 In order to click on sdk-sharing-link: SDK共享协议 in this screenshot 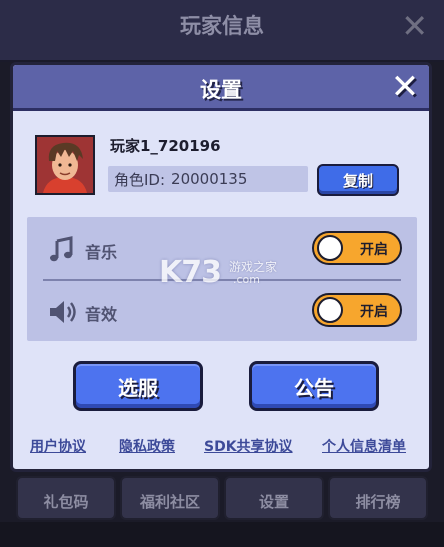, I will do `click(248, 446)`.